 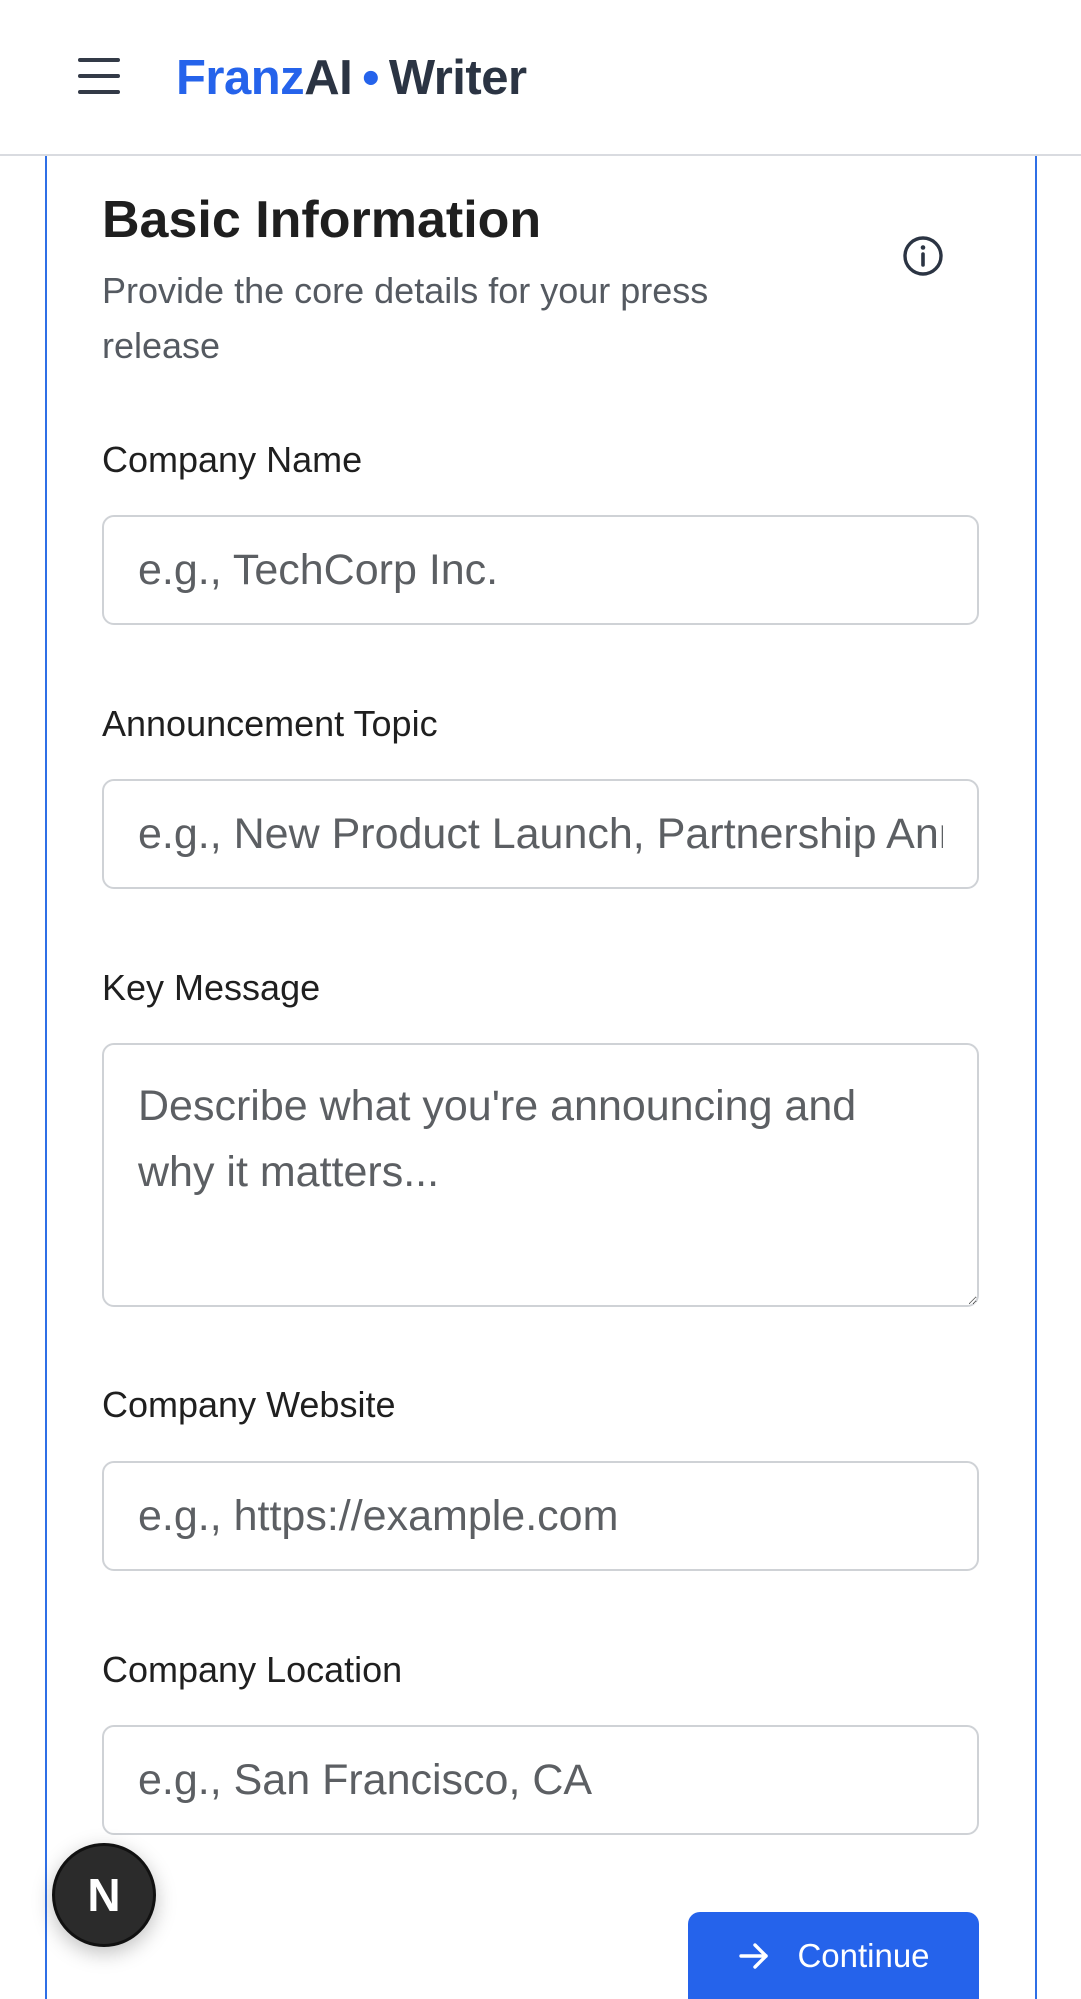 I want to click on dev-tools-badge: N, so click(x=104, y=1895).